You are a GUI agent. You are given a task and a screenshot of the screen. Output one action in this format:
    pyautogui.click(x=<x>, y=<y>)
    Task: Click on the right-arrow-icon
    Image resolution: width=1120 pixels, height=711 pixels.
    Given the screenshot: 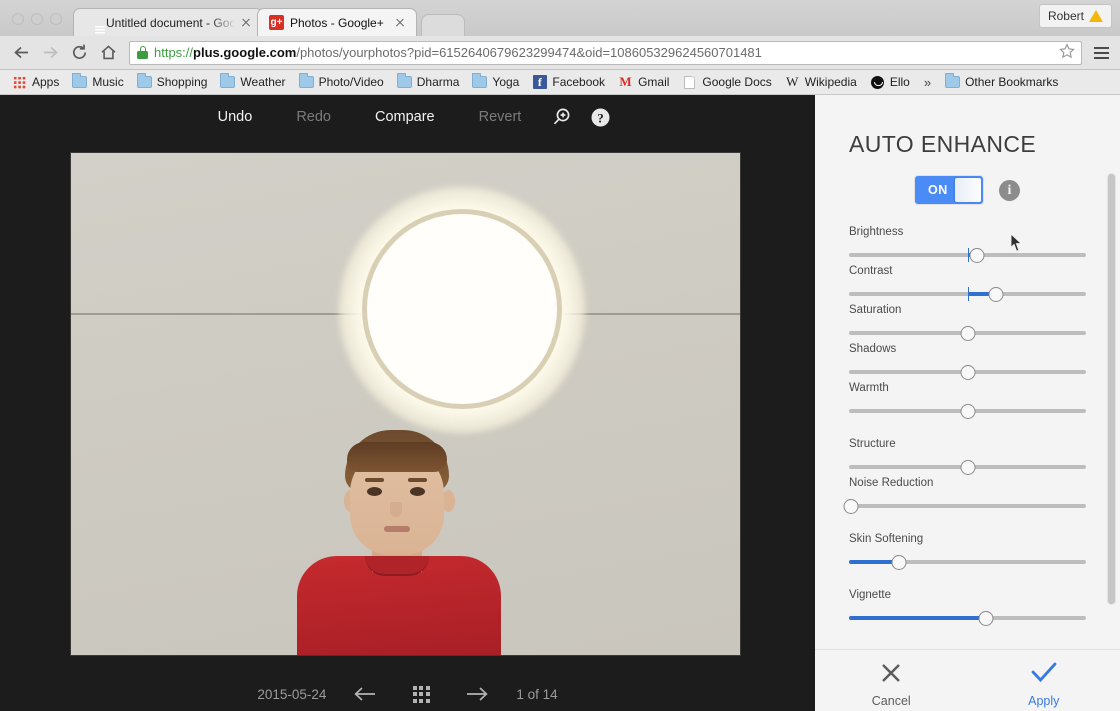 What is the action you would take?
    pyautogui.click(x=477, y=694)
    